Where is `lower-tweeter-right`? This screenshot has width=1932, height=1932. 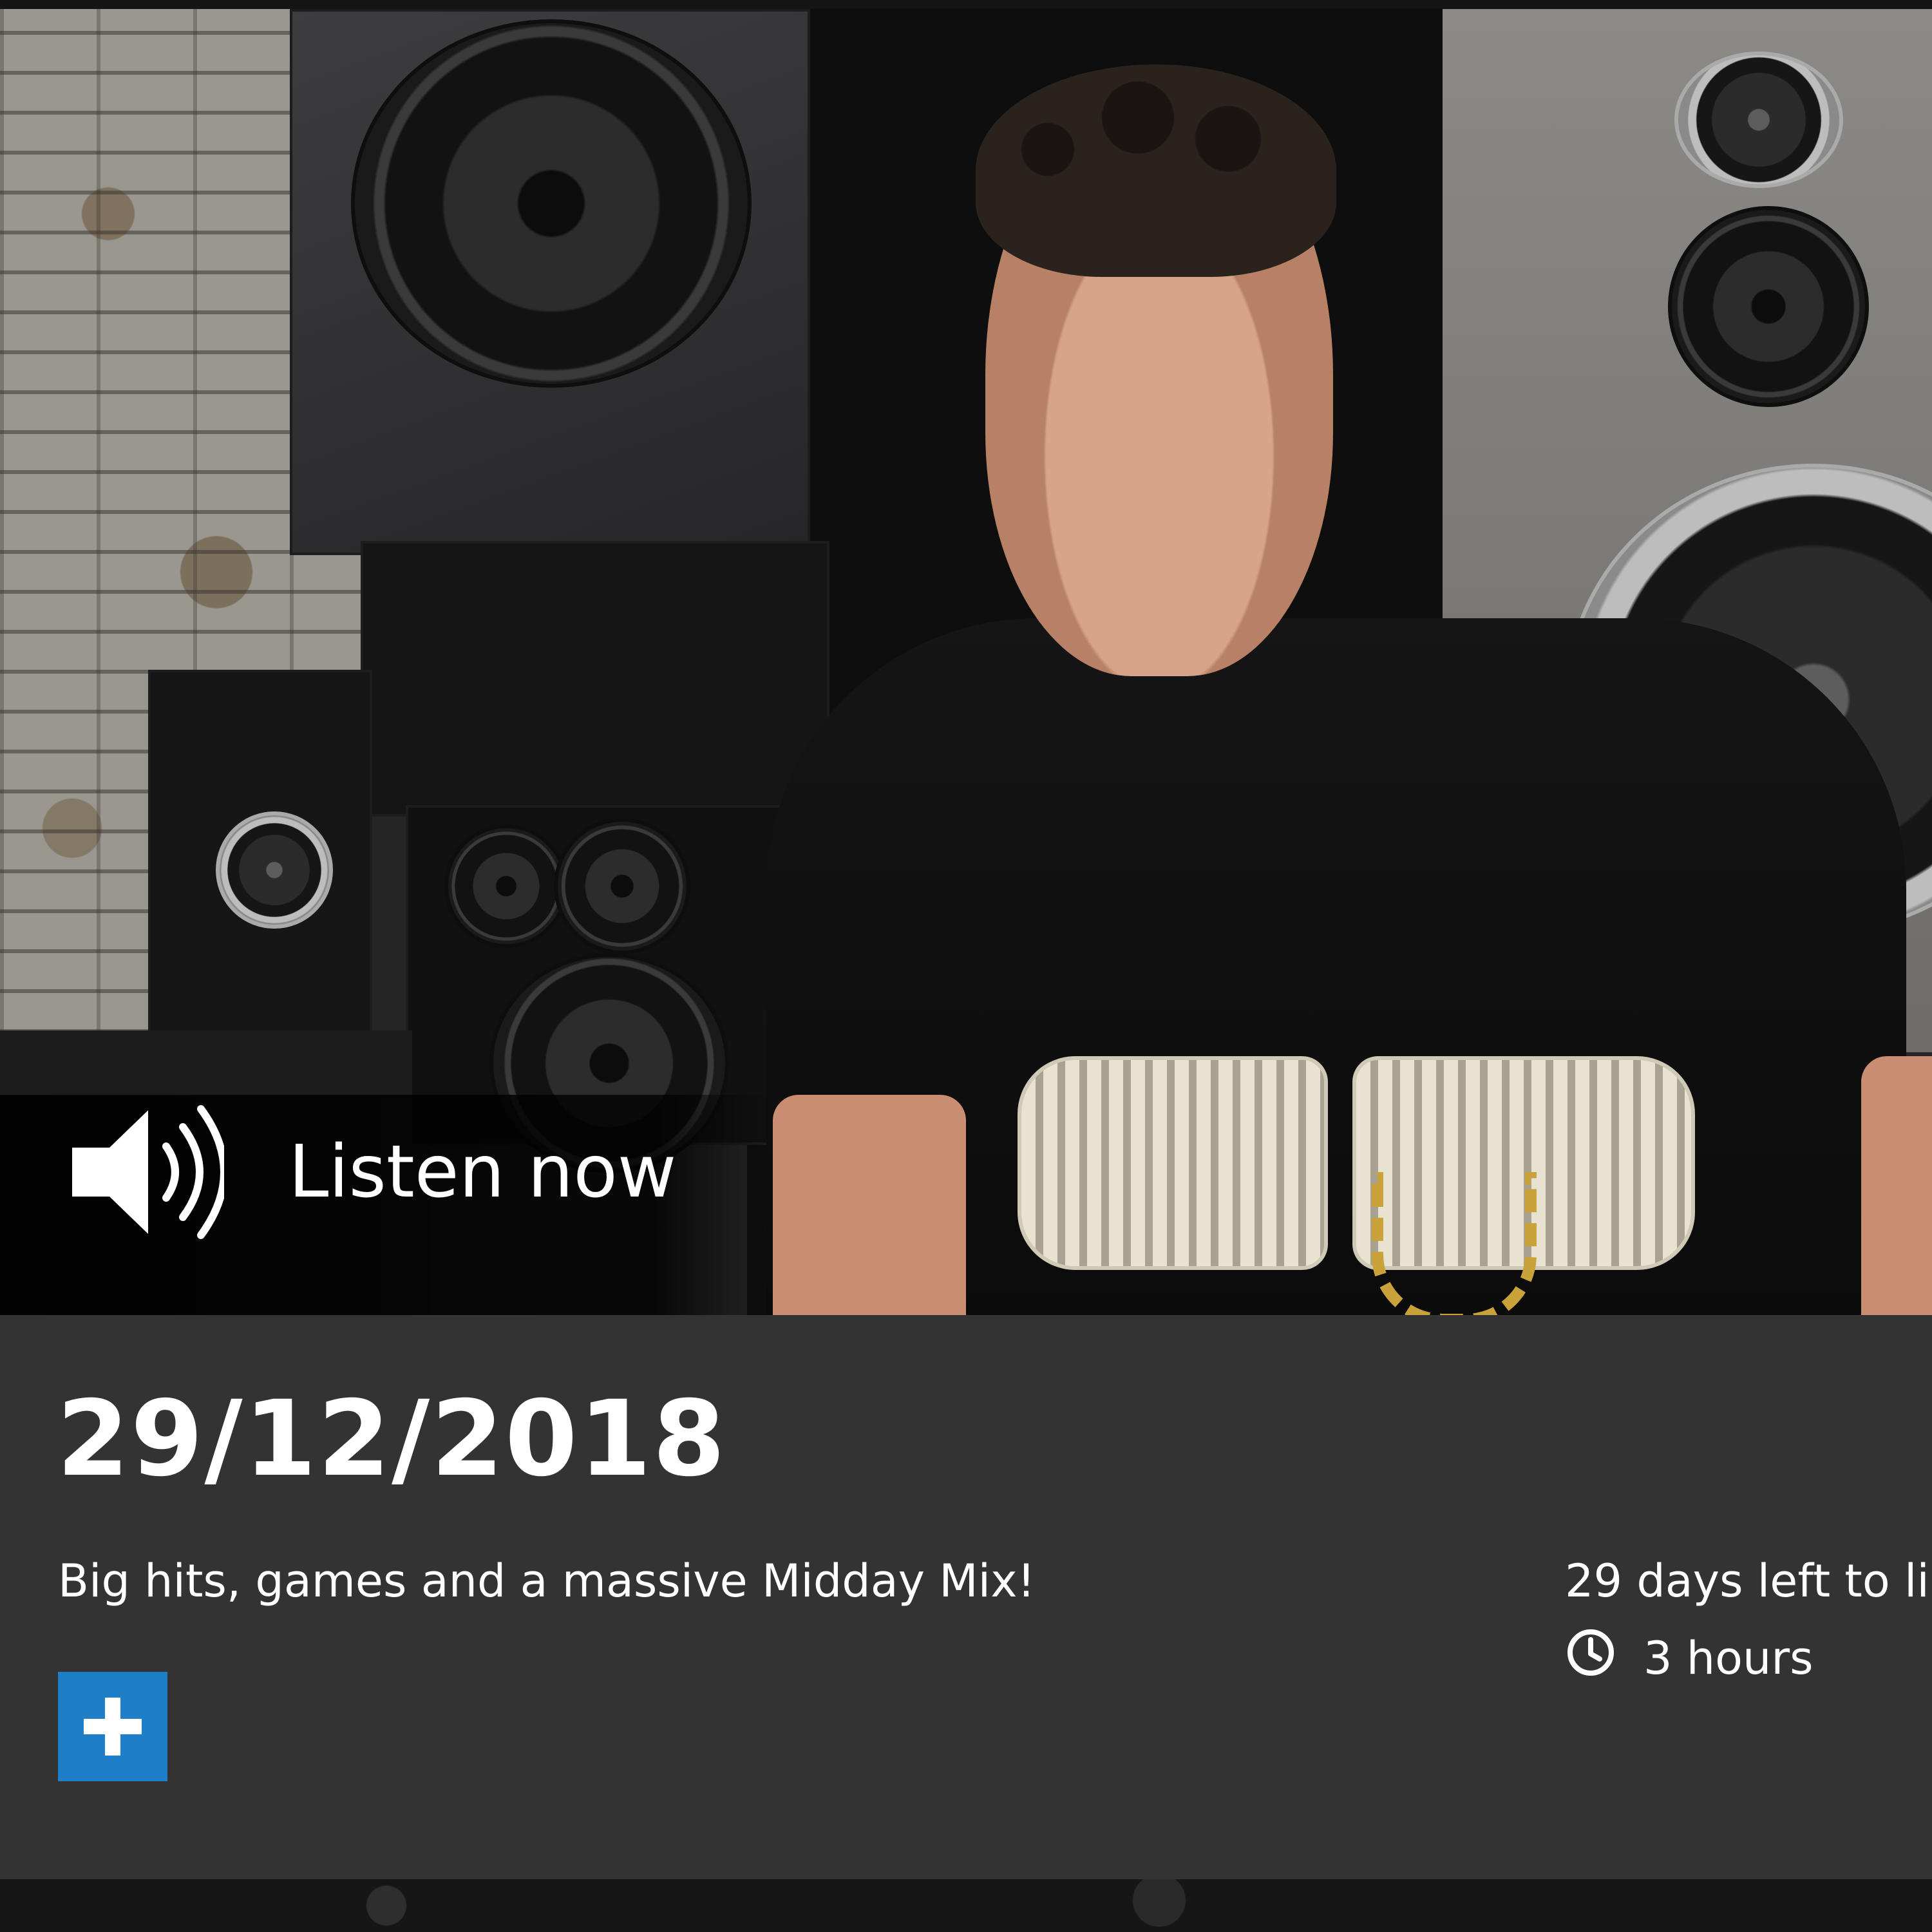 lower-tweeter-right is located at coordinates (622, 886).